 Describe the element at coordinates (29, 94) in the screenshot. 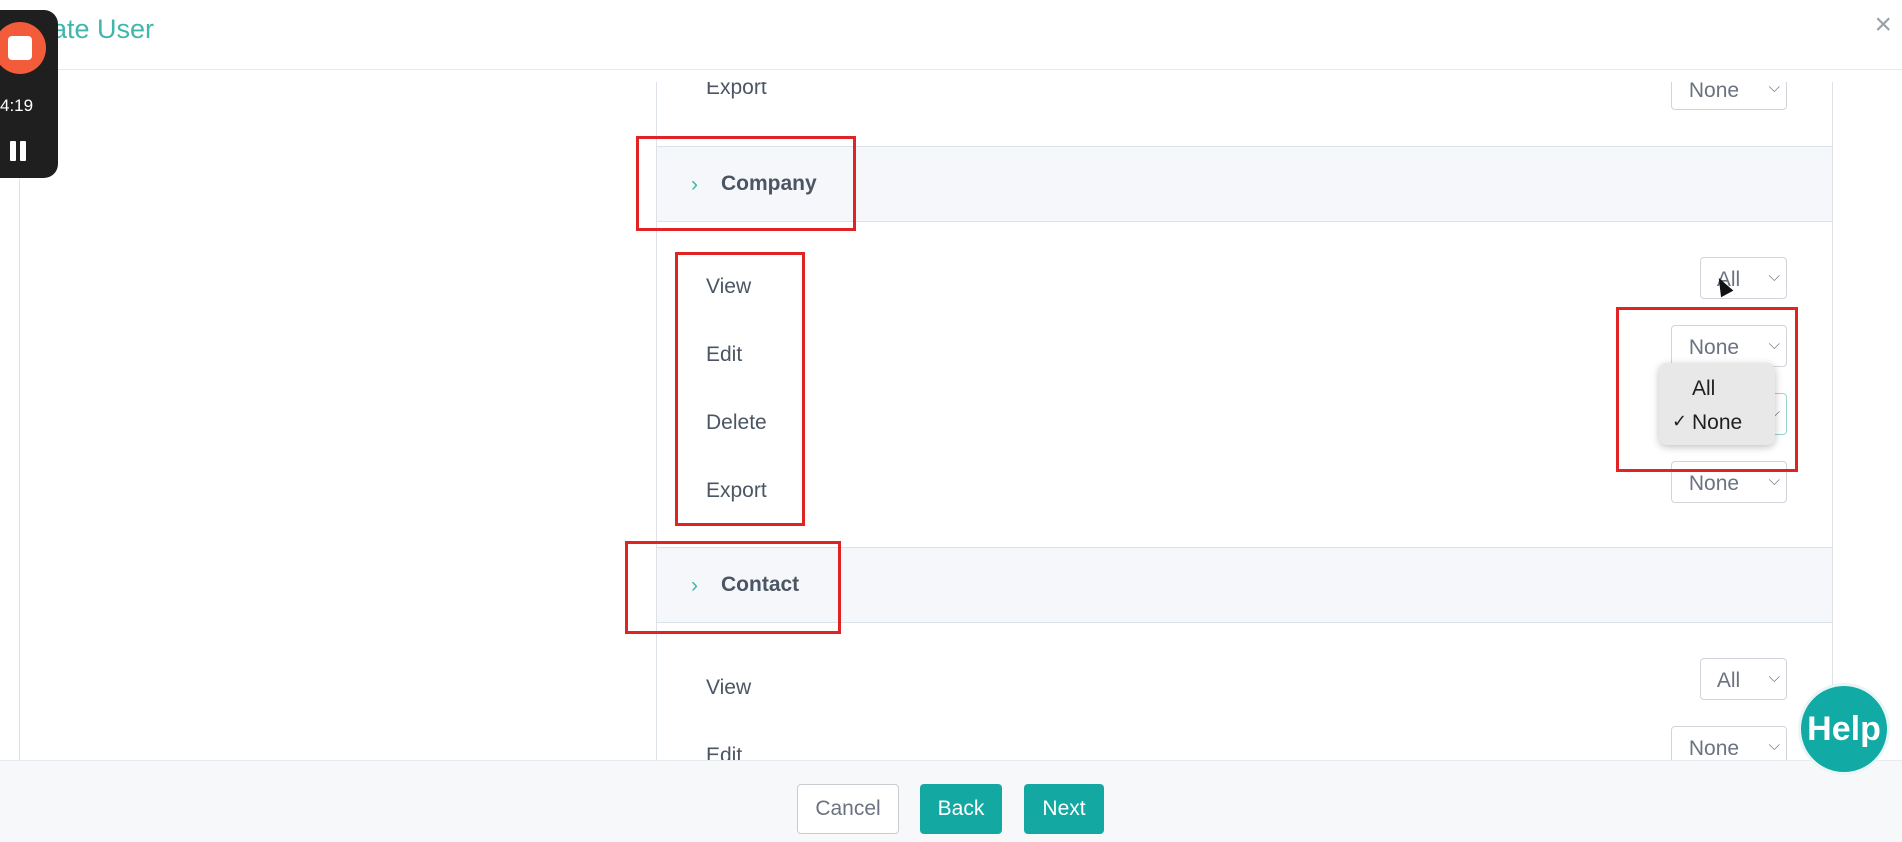

I see `screen-recorder-widget: 4:19` at that location.